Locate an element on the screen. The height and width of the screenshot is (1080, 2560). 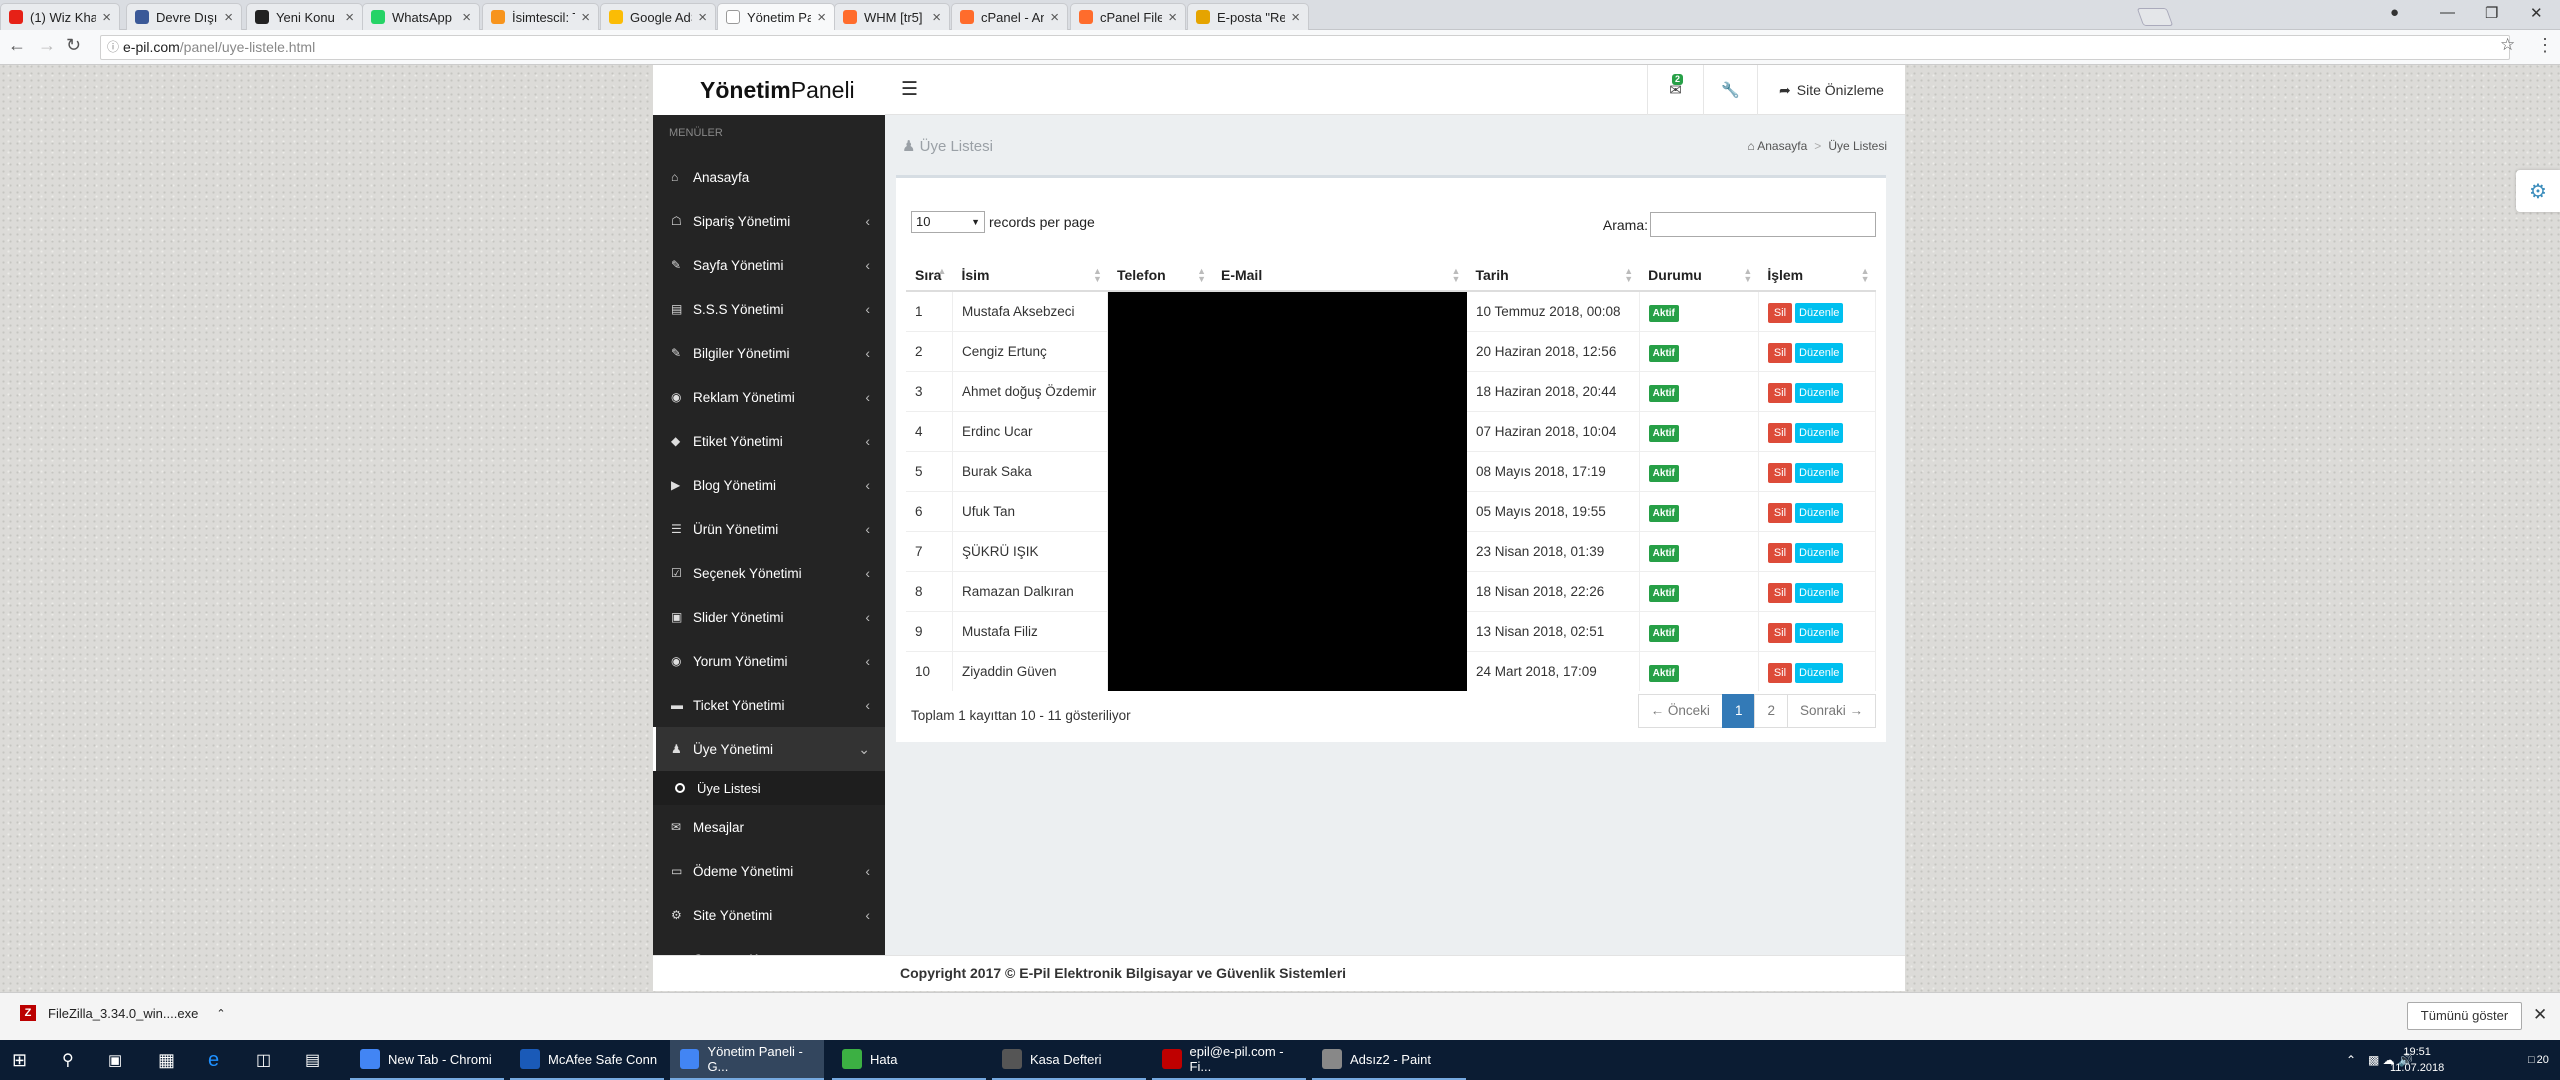
close-window-button: ✕ is located at coordinates (2536, 13).